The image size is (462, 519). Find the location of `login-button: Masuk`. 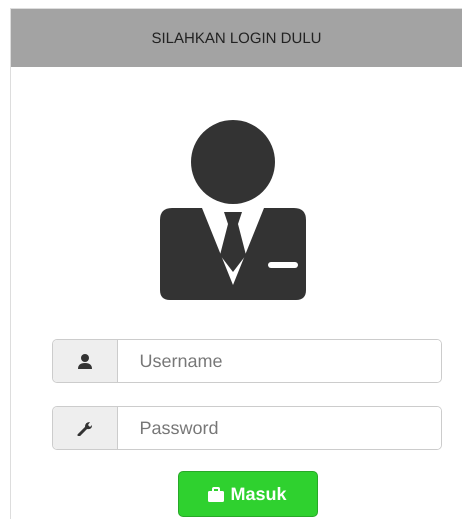

login-button: Masuk is located at coordinates (248, 494).